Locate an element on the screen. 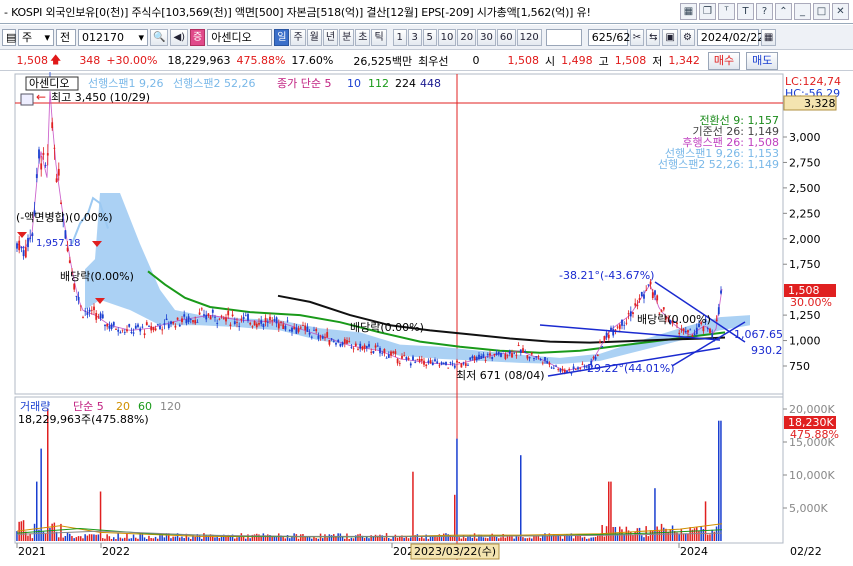 This screenshot has height=566, width=853. maximize-icon: □ is located at coordinates (821, 11).